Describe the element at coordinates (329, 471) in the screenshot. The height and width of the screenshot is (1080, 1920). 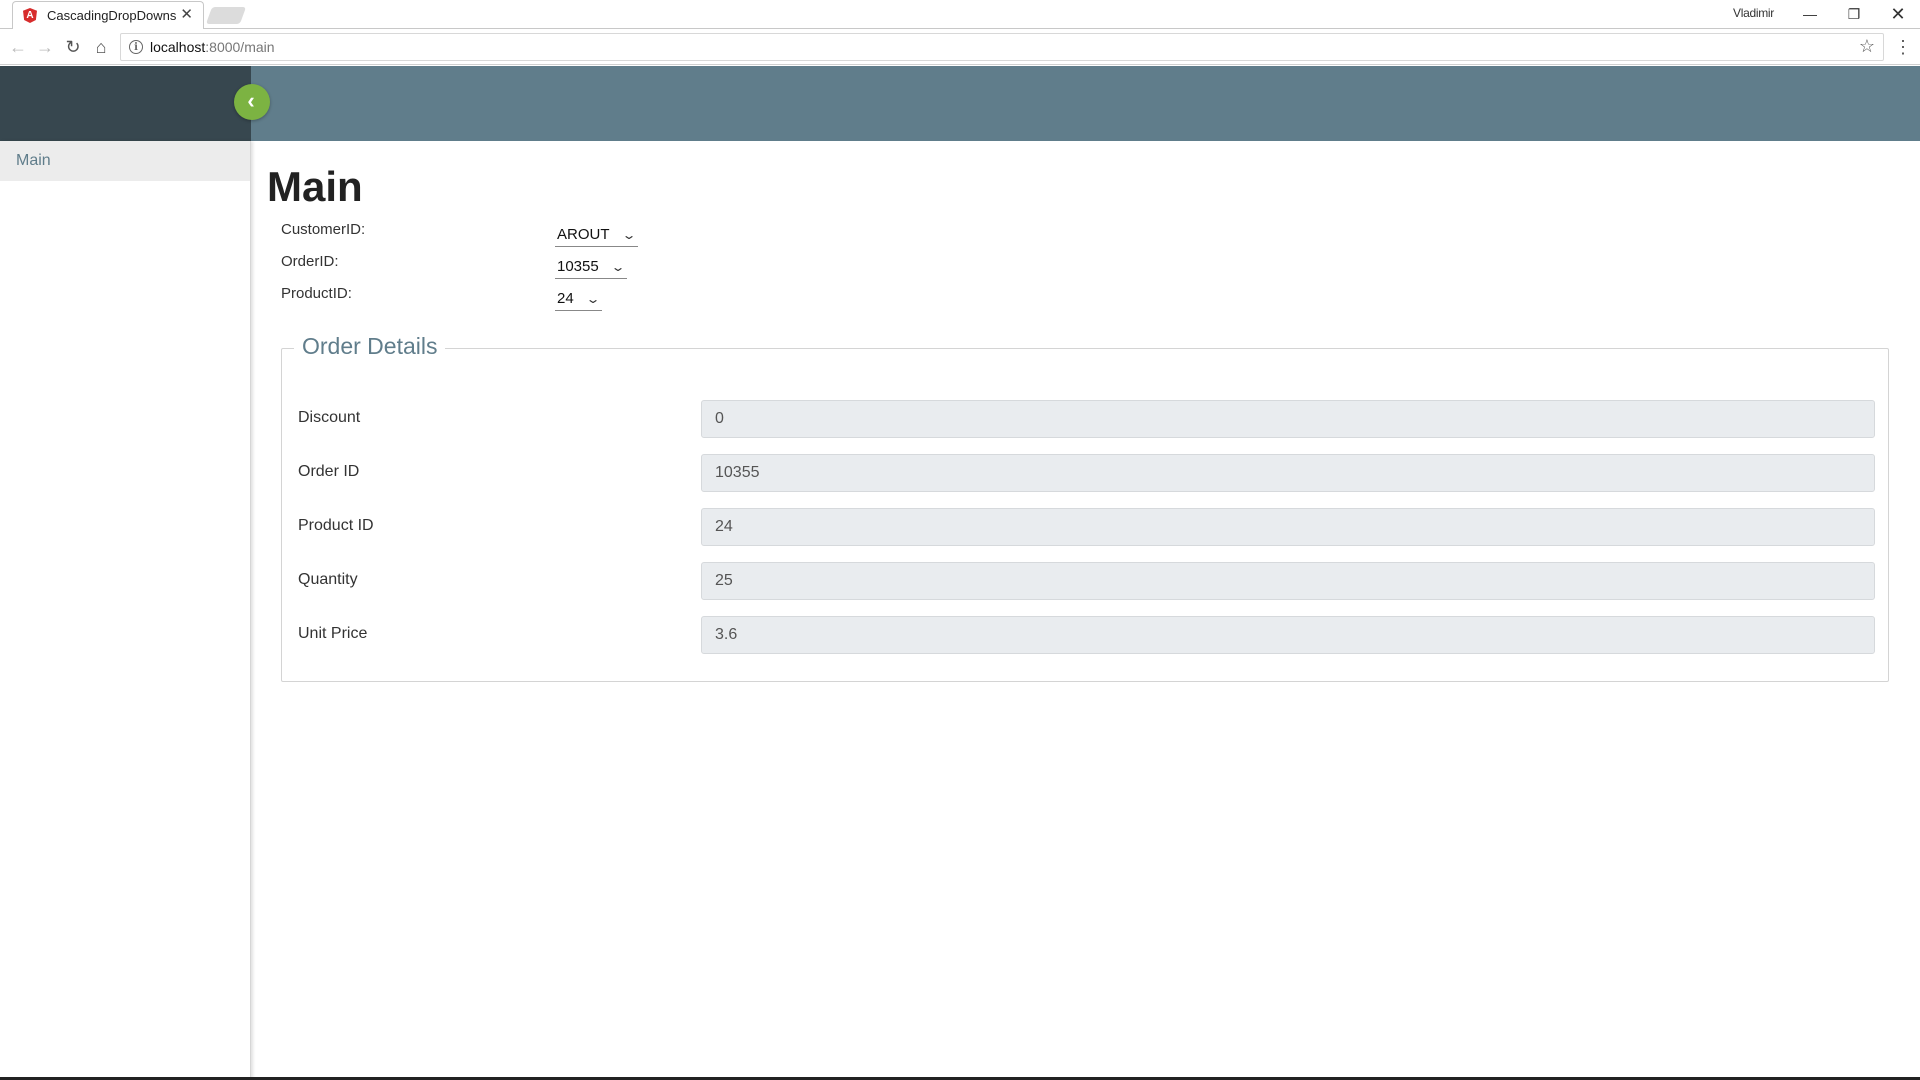
I see `order-id-detail-label: Order ID` at that location.